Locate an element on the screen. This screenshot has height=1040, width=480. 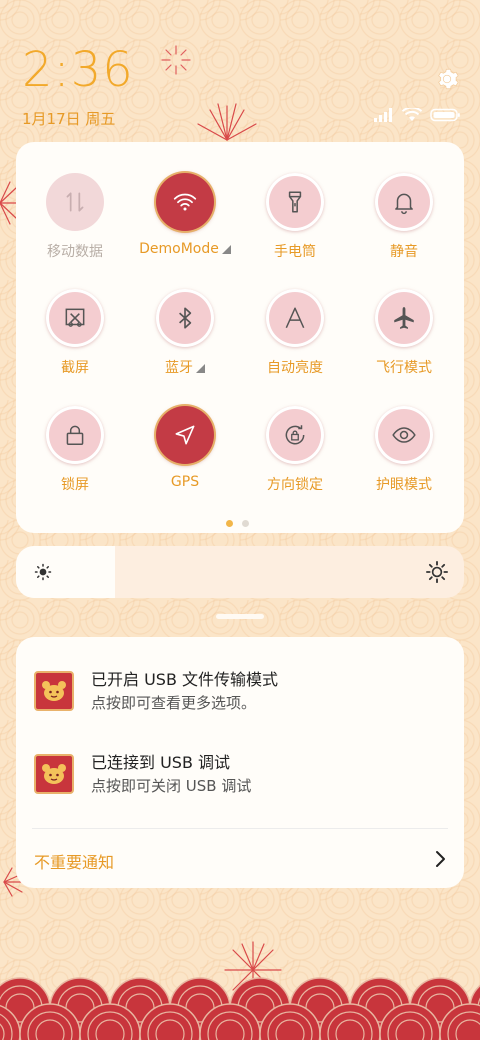
airplane-icon is located at coordinates (404, 318).